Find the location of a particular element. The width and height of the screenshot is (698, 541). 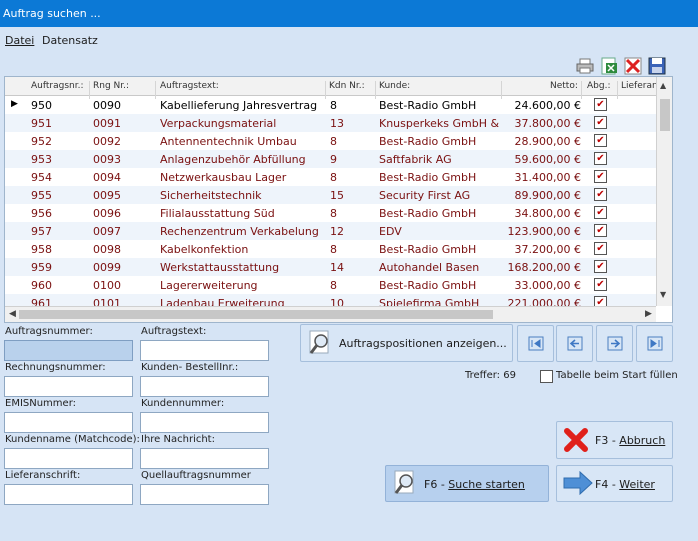

col-auftragsnr: Auftragsnr.: is located at coordinates (57, 86).